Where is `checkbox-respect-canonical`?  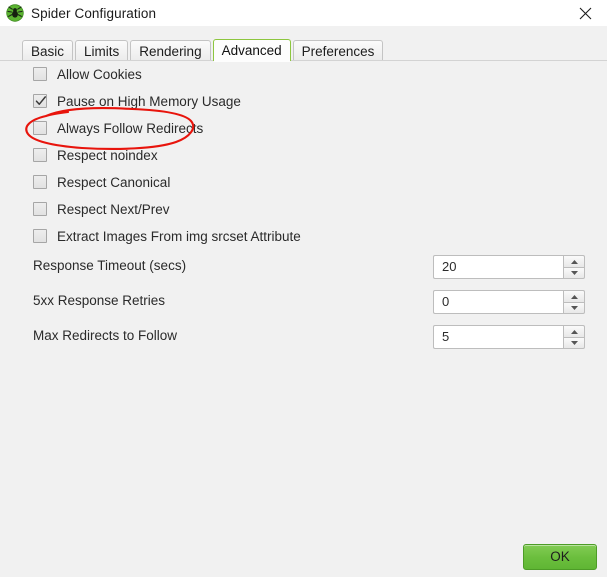
checkbox-respect-canonical is located at coordinates (40, 182).